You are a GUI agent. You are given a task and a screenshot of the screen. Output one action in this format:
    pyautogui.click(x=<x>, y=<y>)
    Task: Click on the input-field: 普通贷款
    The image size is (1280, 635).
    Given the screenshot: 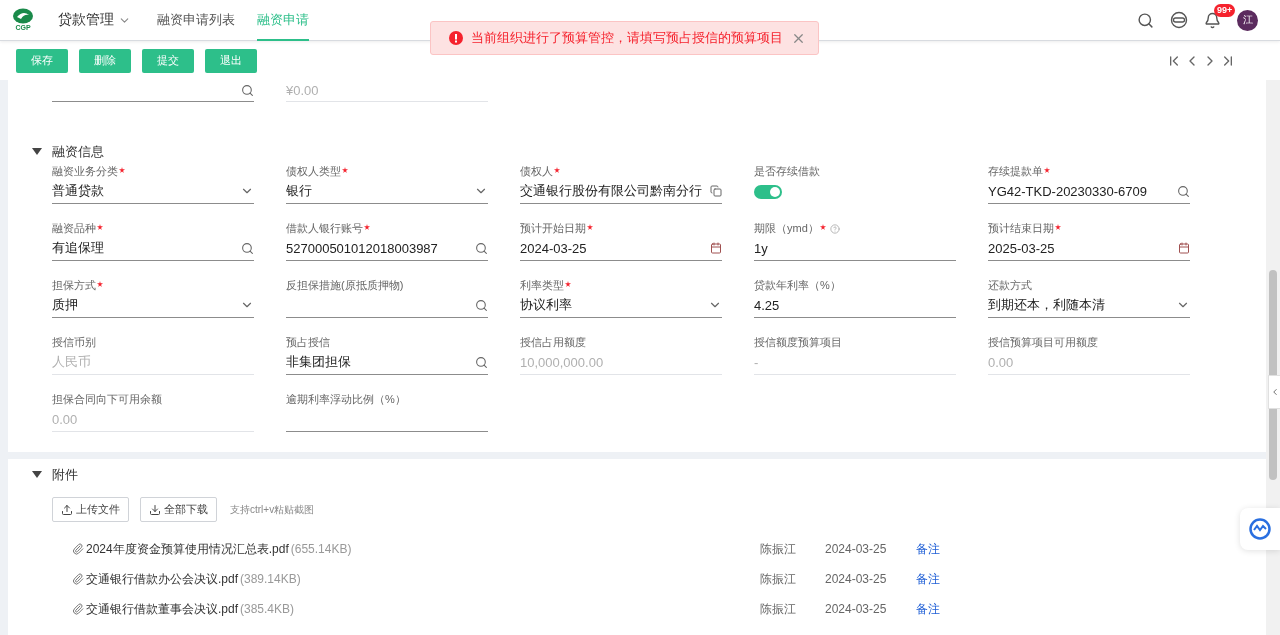 What is the action you would take?
    pyautogui.click(x=153, y=191)
    